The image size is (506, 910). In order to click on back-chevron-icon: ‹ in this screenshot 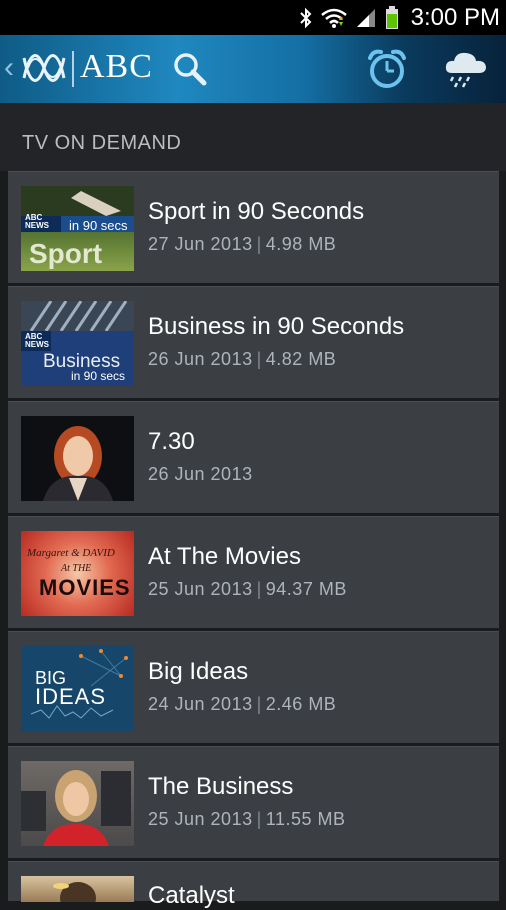, I will do `click(9, 68)`.